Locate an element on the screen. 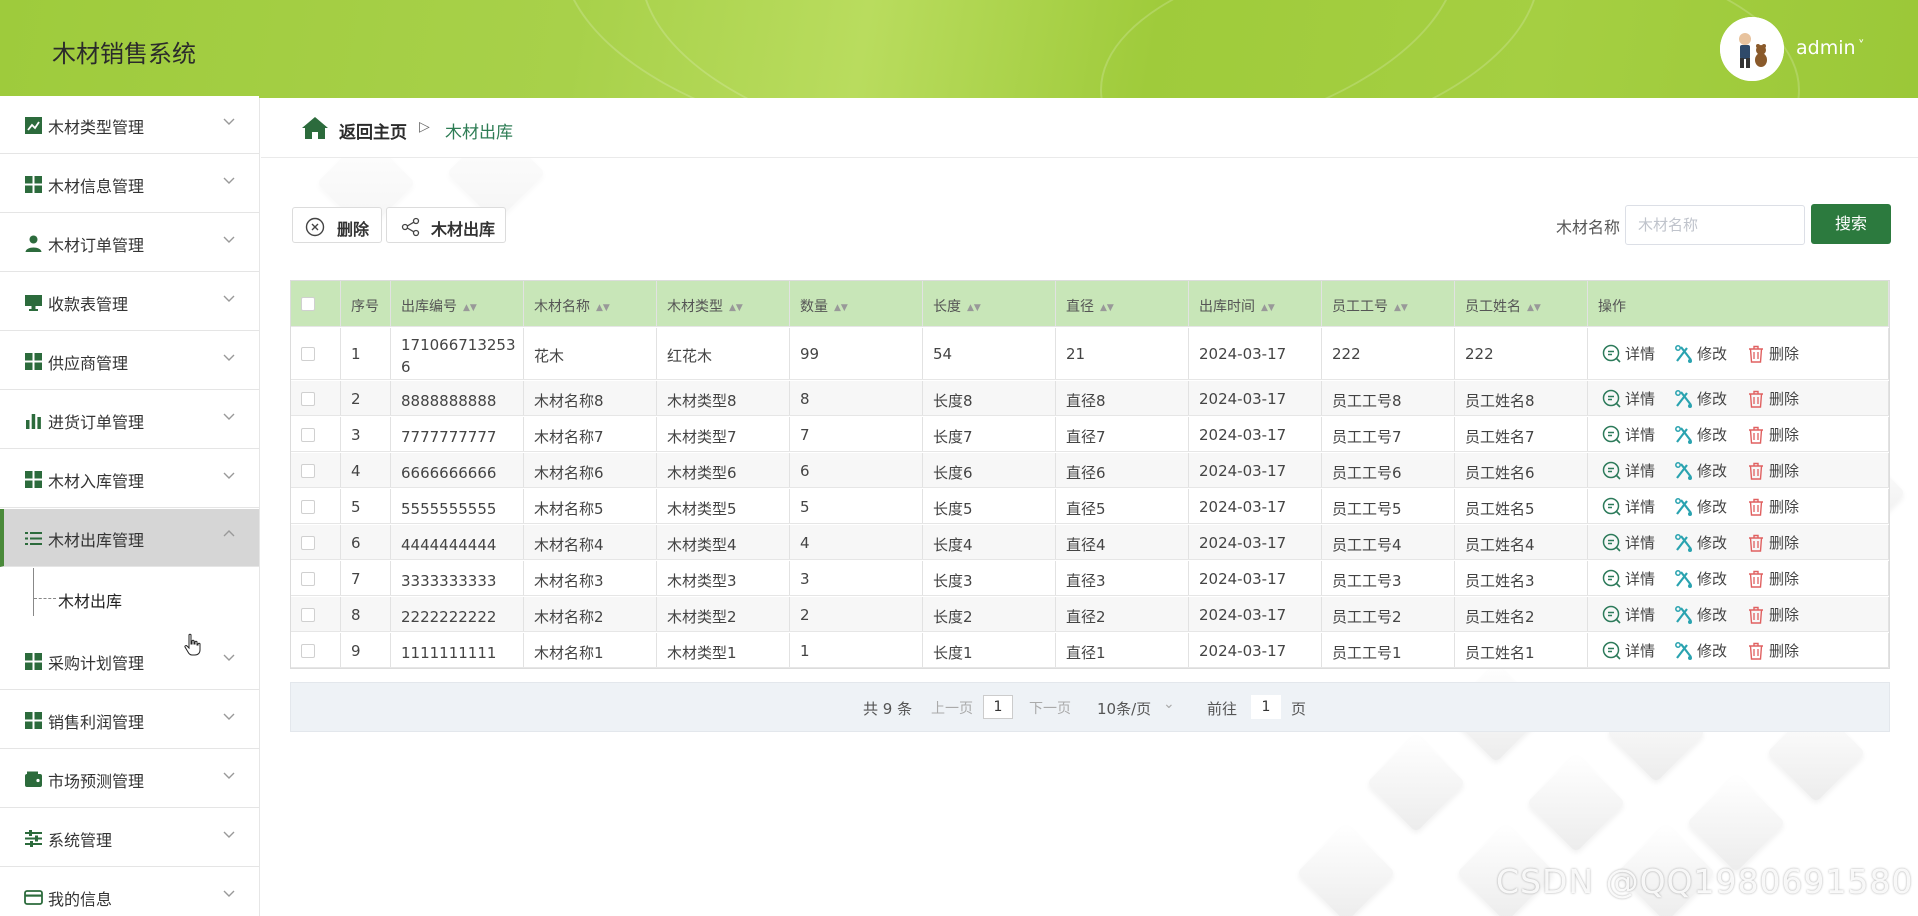  sidebar-item-8: 采购计划管理 is located at coordinates (129, 661).